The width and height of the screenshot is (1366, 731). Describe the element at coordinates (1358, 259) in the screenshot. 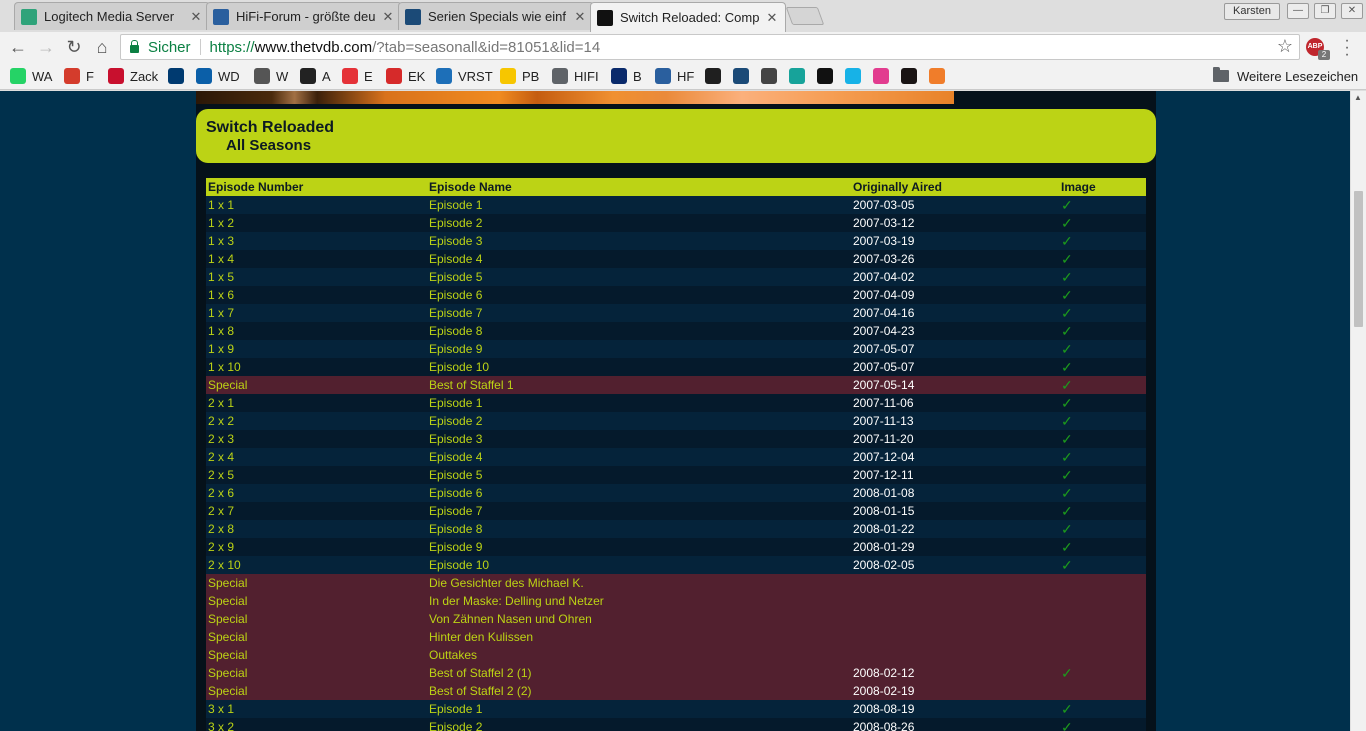

I see `scrollbar-thumb` at that location.